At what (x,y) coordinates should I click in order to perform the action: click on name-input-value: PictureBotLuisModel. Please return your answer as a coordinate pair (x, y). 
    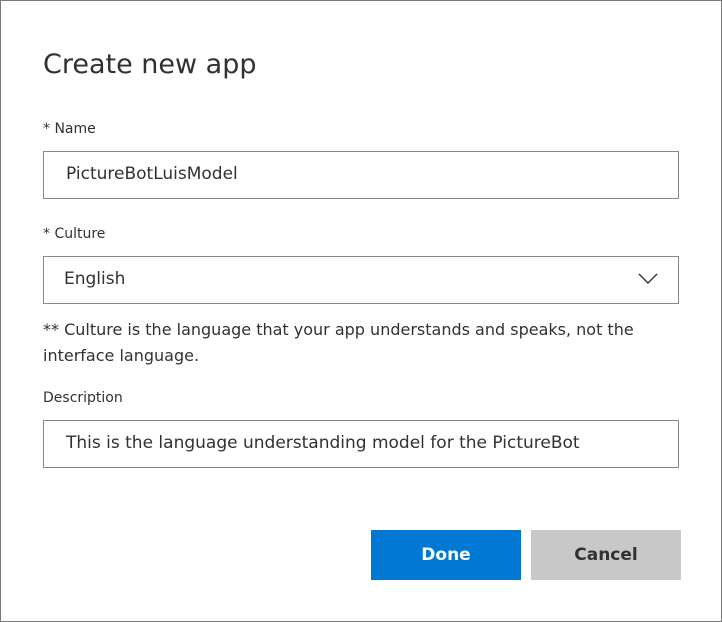
    Looking at the image, I should click on (152, 174).